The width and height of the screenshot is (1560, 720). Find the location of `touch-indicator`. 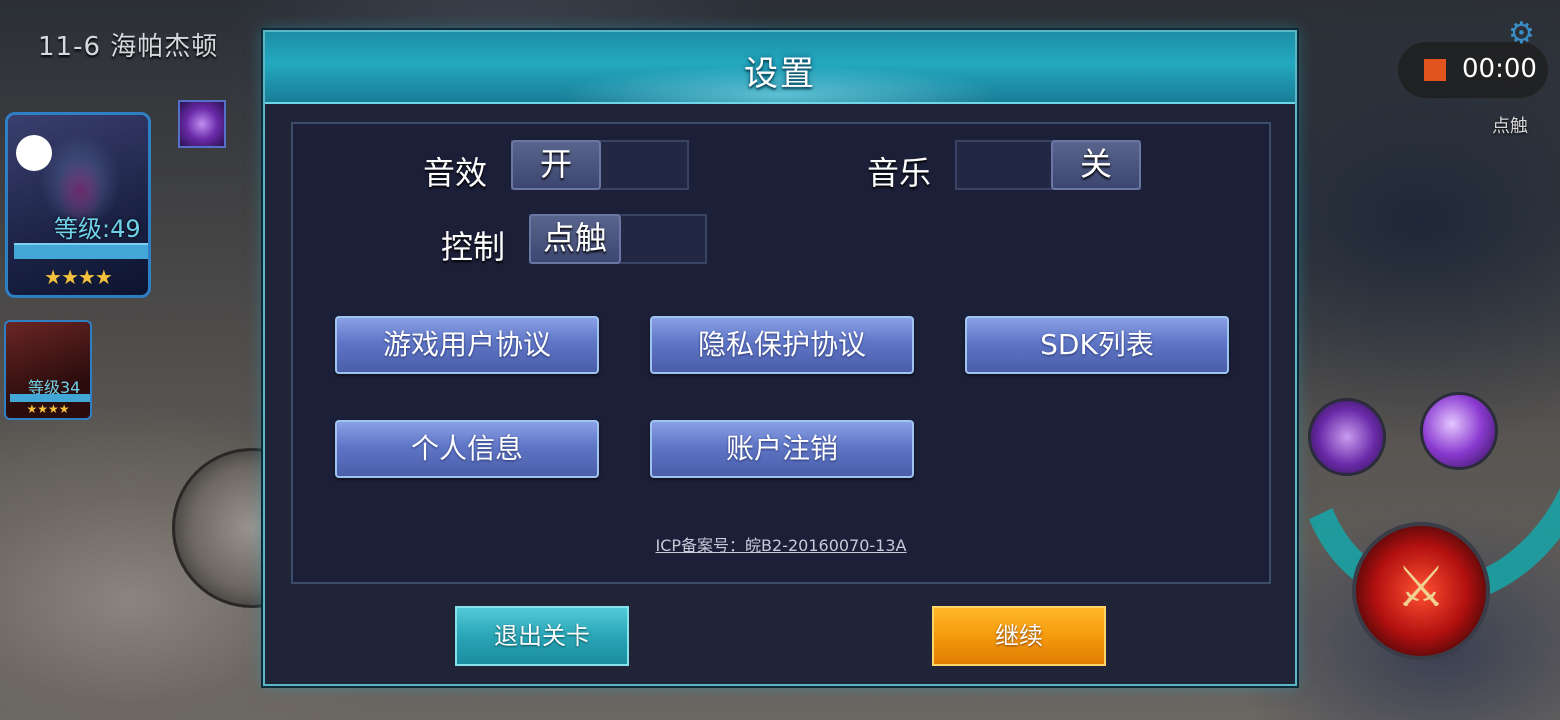

touch-indicator is located at coordinates (34, 153).